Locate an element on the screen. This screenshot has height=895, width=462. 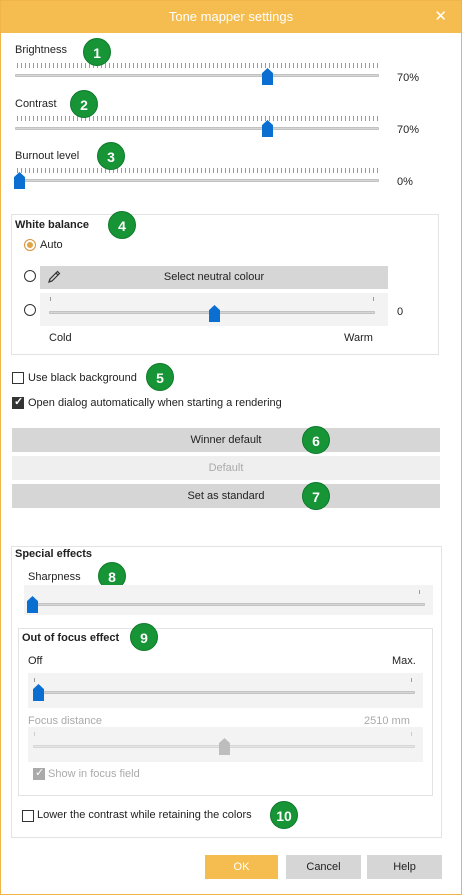
title-bar: Tone mapper settings ✕ is located at coordinates (231, 17).